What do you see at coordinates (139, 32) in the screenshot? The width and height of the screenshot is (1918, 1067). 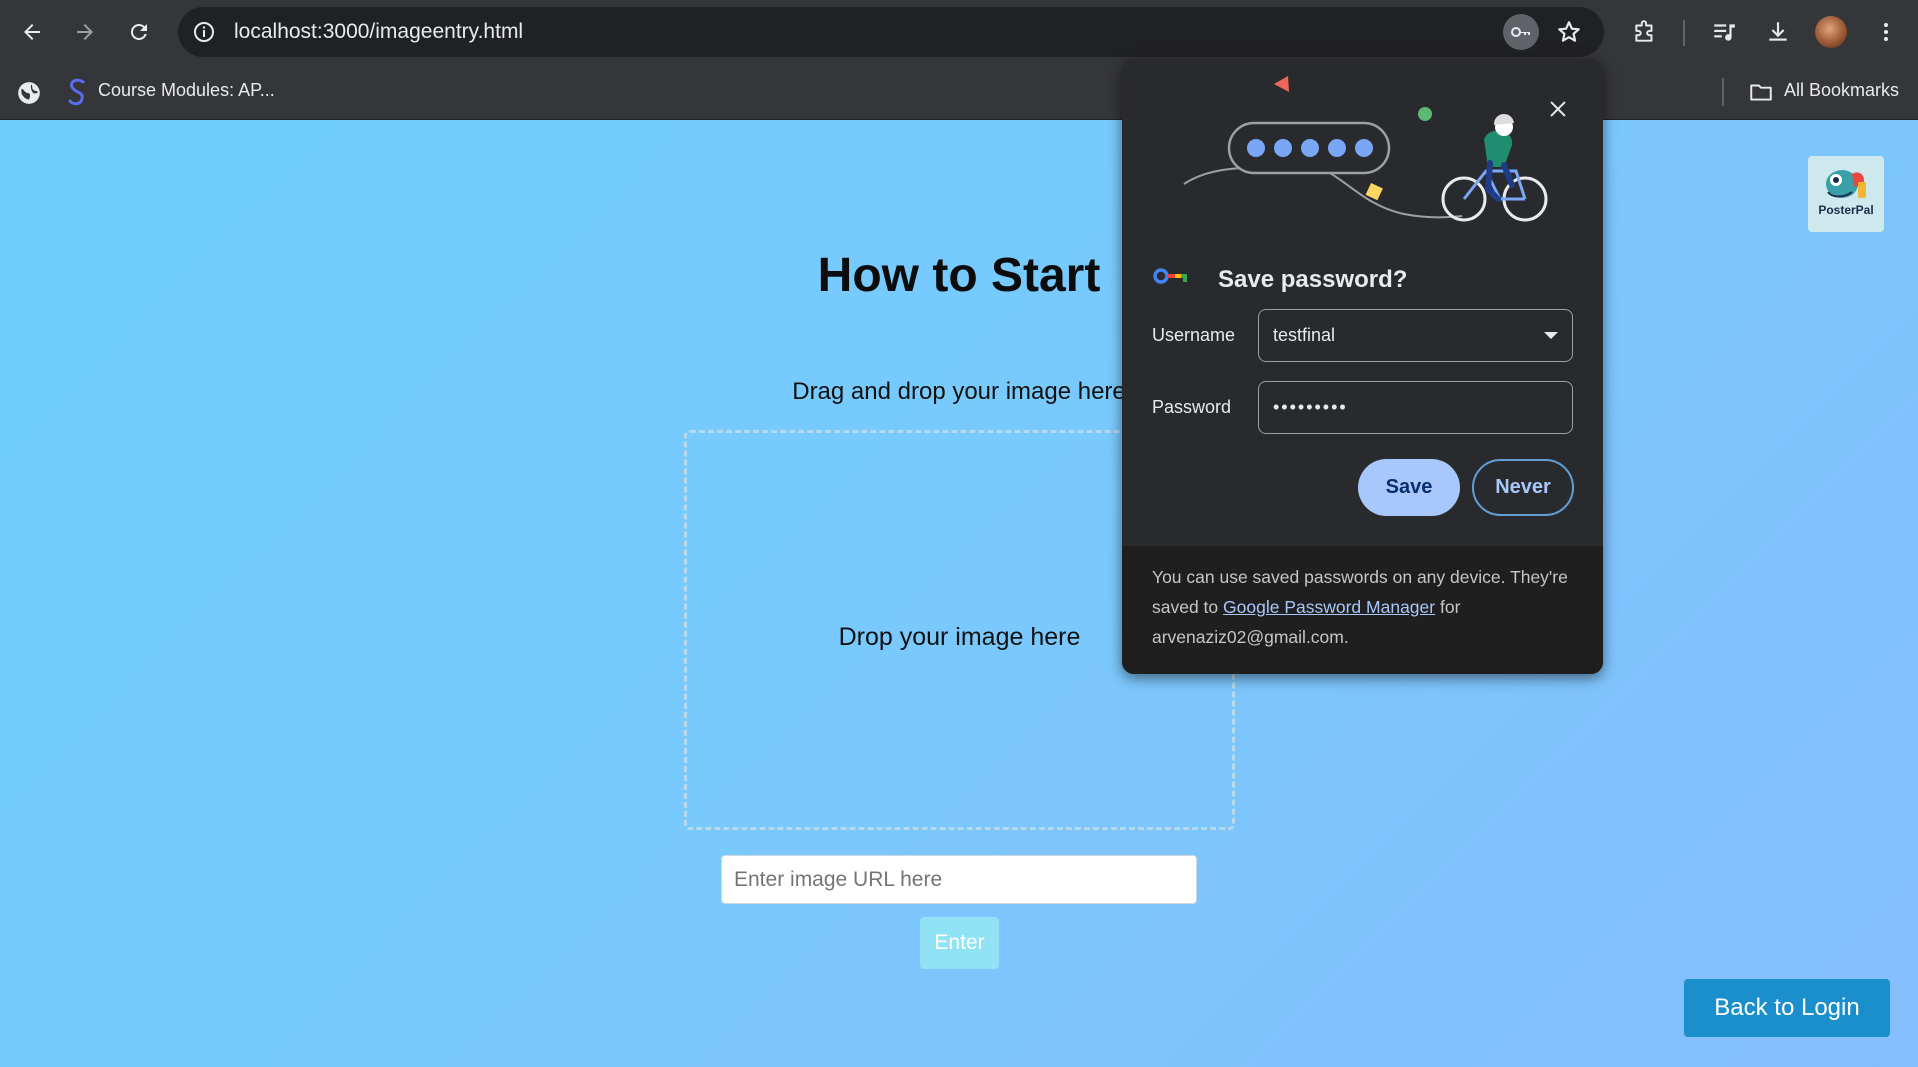 I see `reload-icon` at bounding box center [139, 32].